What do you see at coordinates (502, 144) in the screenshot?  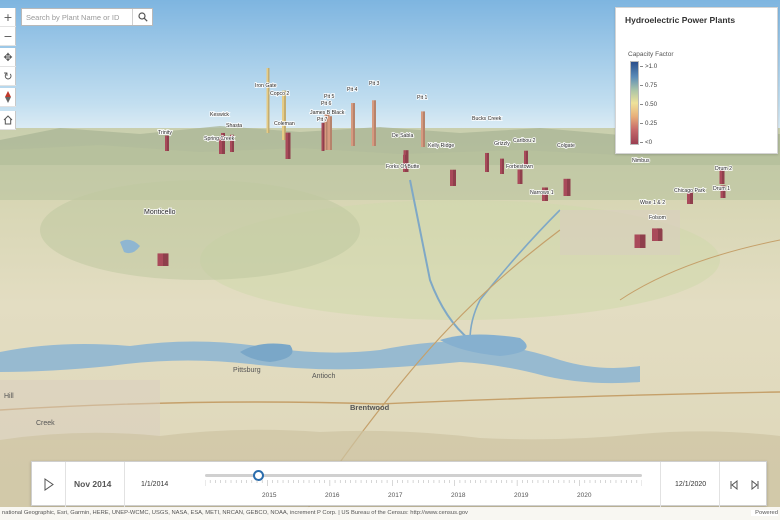 I see `plant-label: Grizzly` at bounding box center [502, 144].